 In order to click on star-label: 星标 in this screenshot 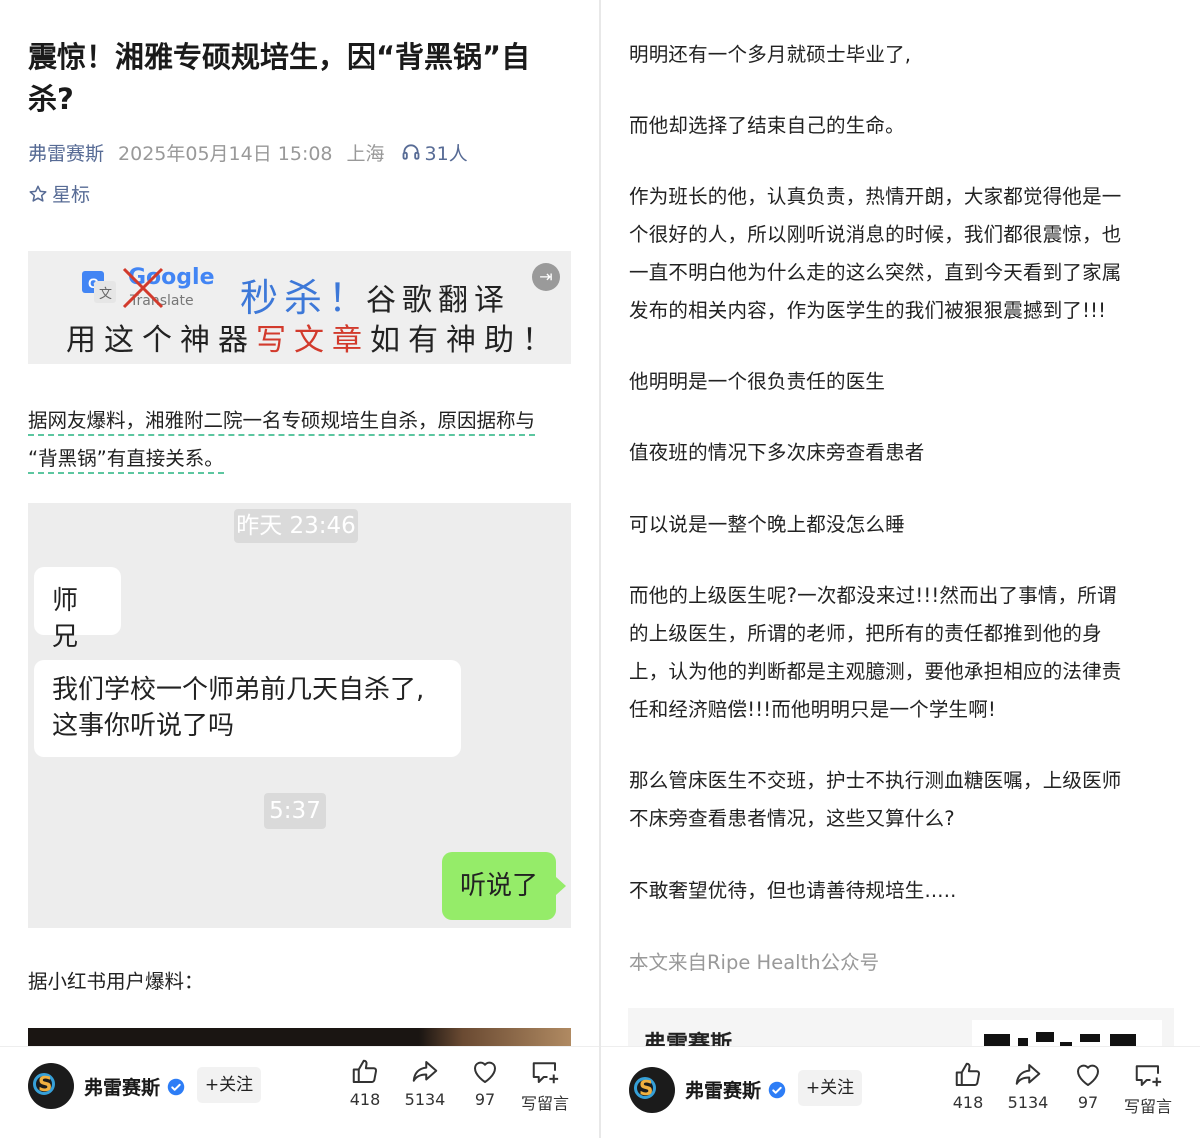, I will do `click(71, 195)`.